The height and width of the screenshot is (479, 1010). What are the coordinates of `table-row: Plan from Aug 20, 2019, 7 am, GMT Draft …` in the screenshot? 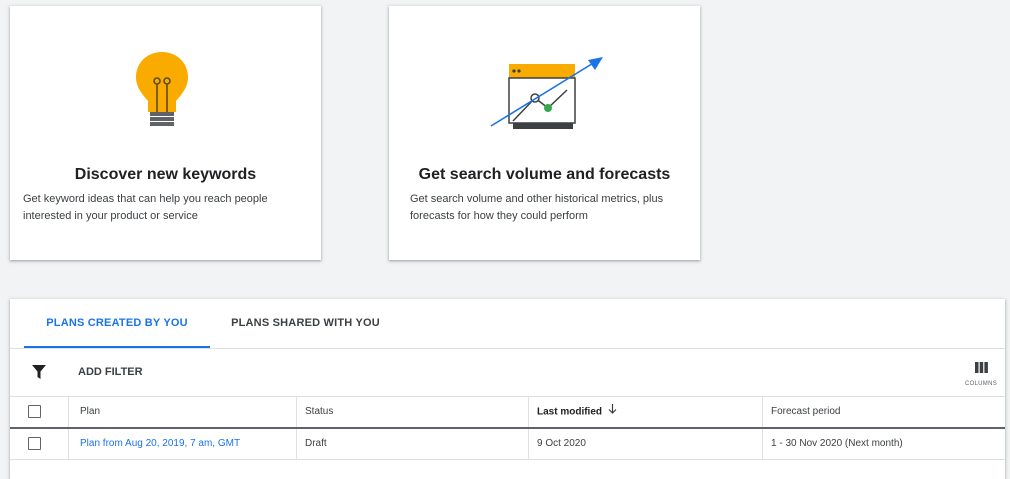 It's located at (507, 444).